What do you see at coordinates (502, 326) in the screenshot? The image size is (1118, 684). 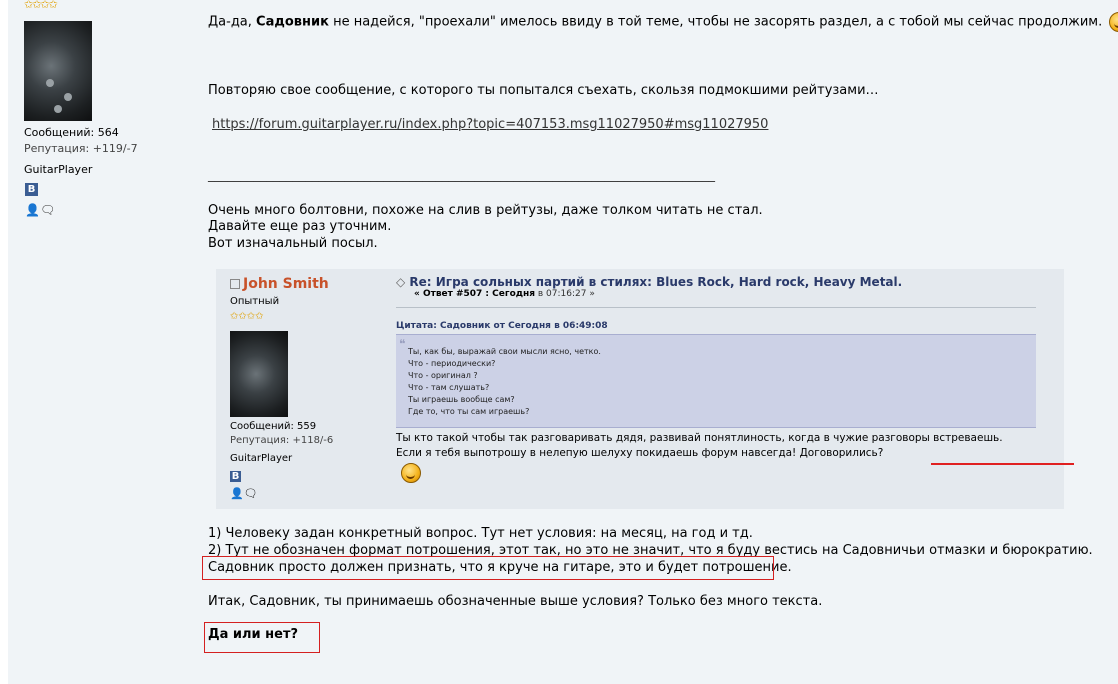 I see `quote-citation: Цитата: Садовник от Сегодня в 06:49:08` at bounding box center [502, 326].